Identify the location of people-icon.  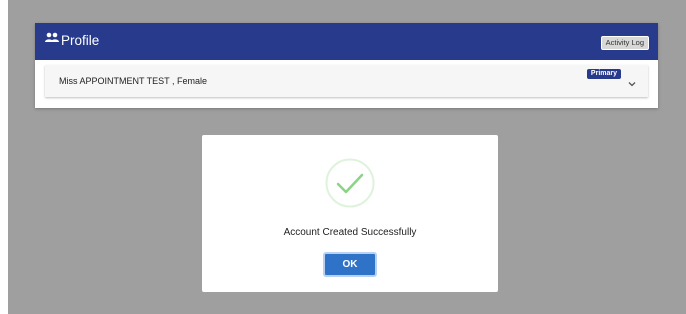
(52, 37).